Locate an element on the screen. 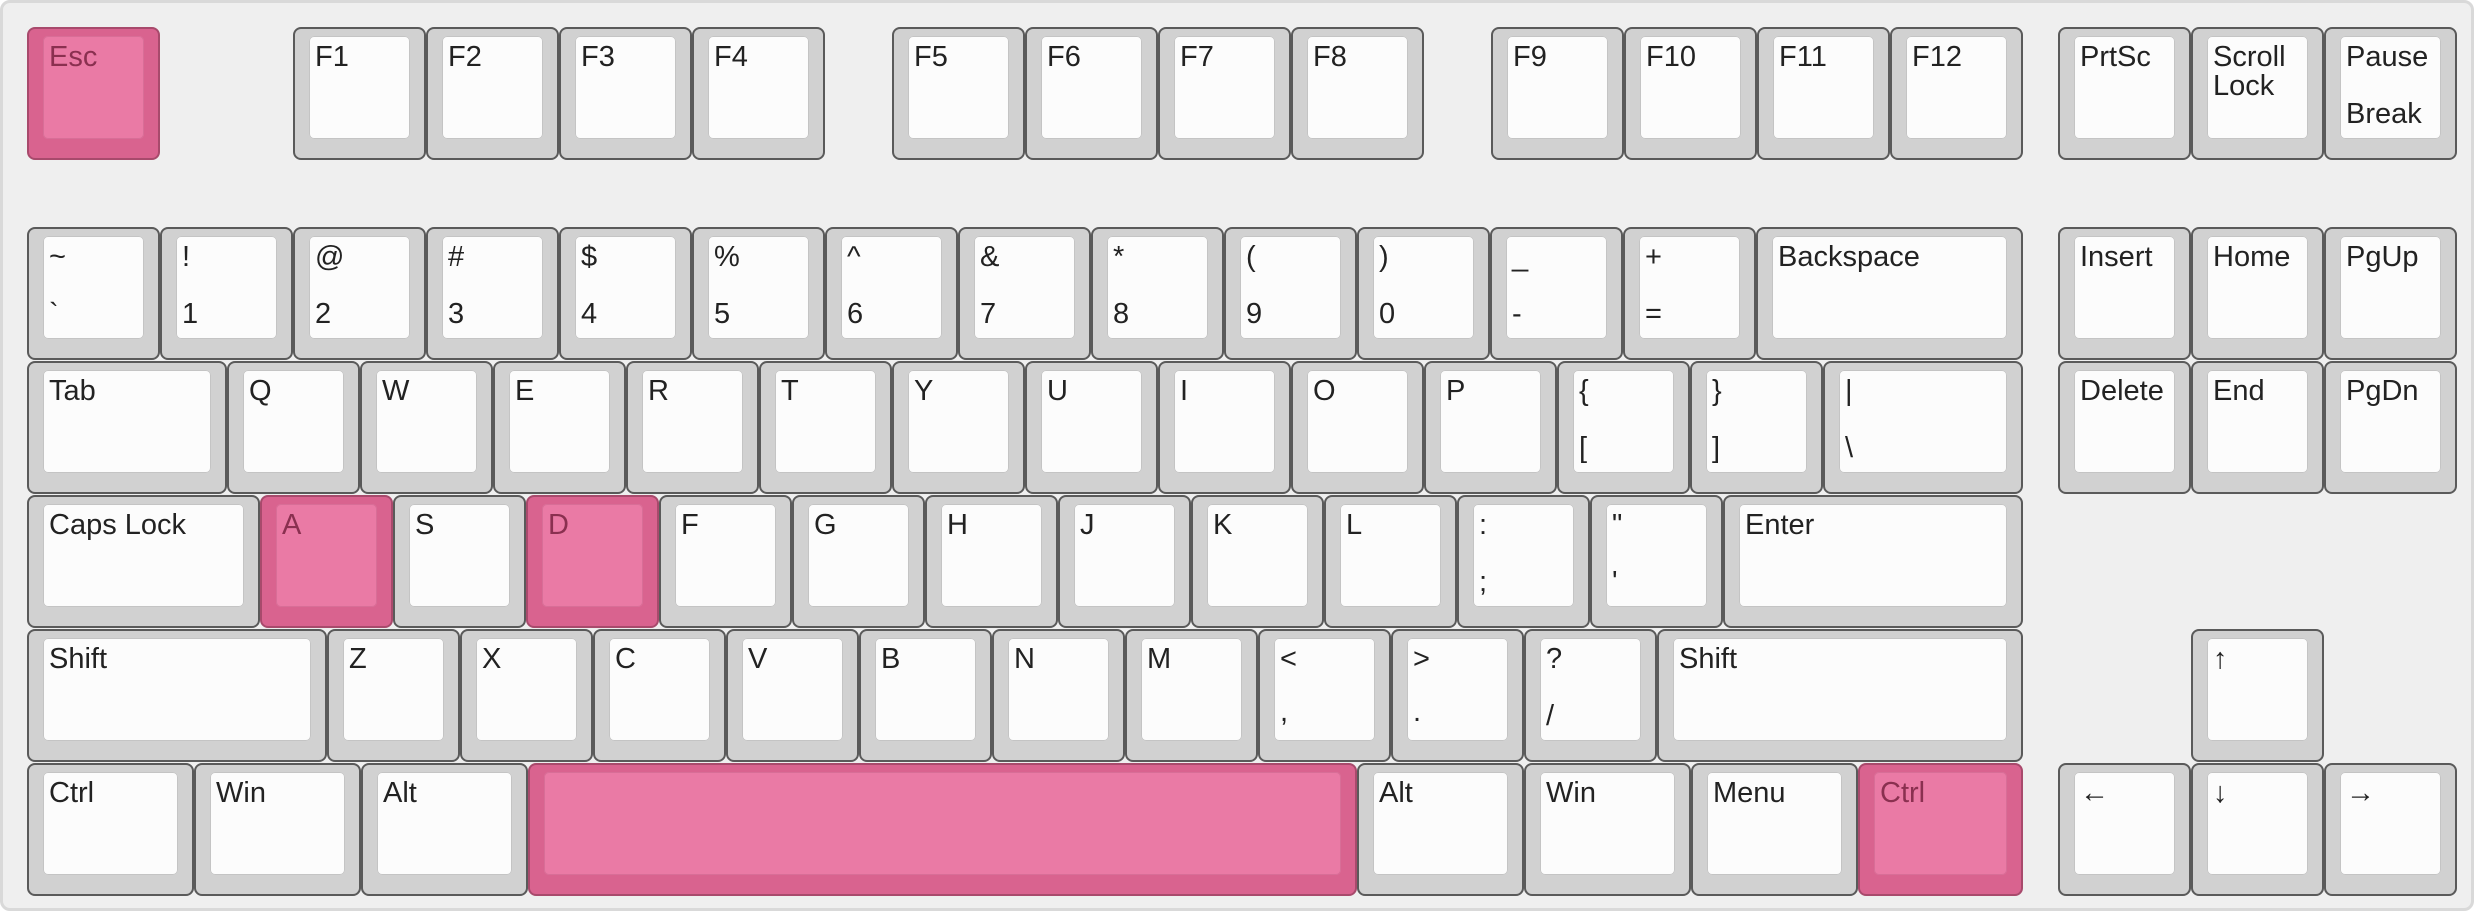 The image size is (2480, 915). c-key: C is located at coordinates (659, 695).